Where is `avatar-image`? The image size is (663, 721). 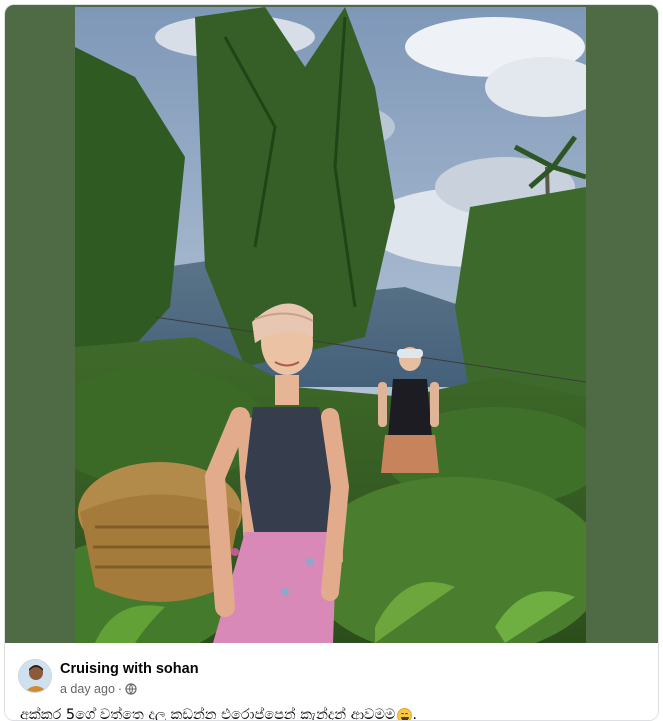 avatar-image is located at coordinates (35, 676).